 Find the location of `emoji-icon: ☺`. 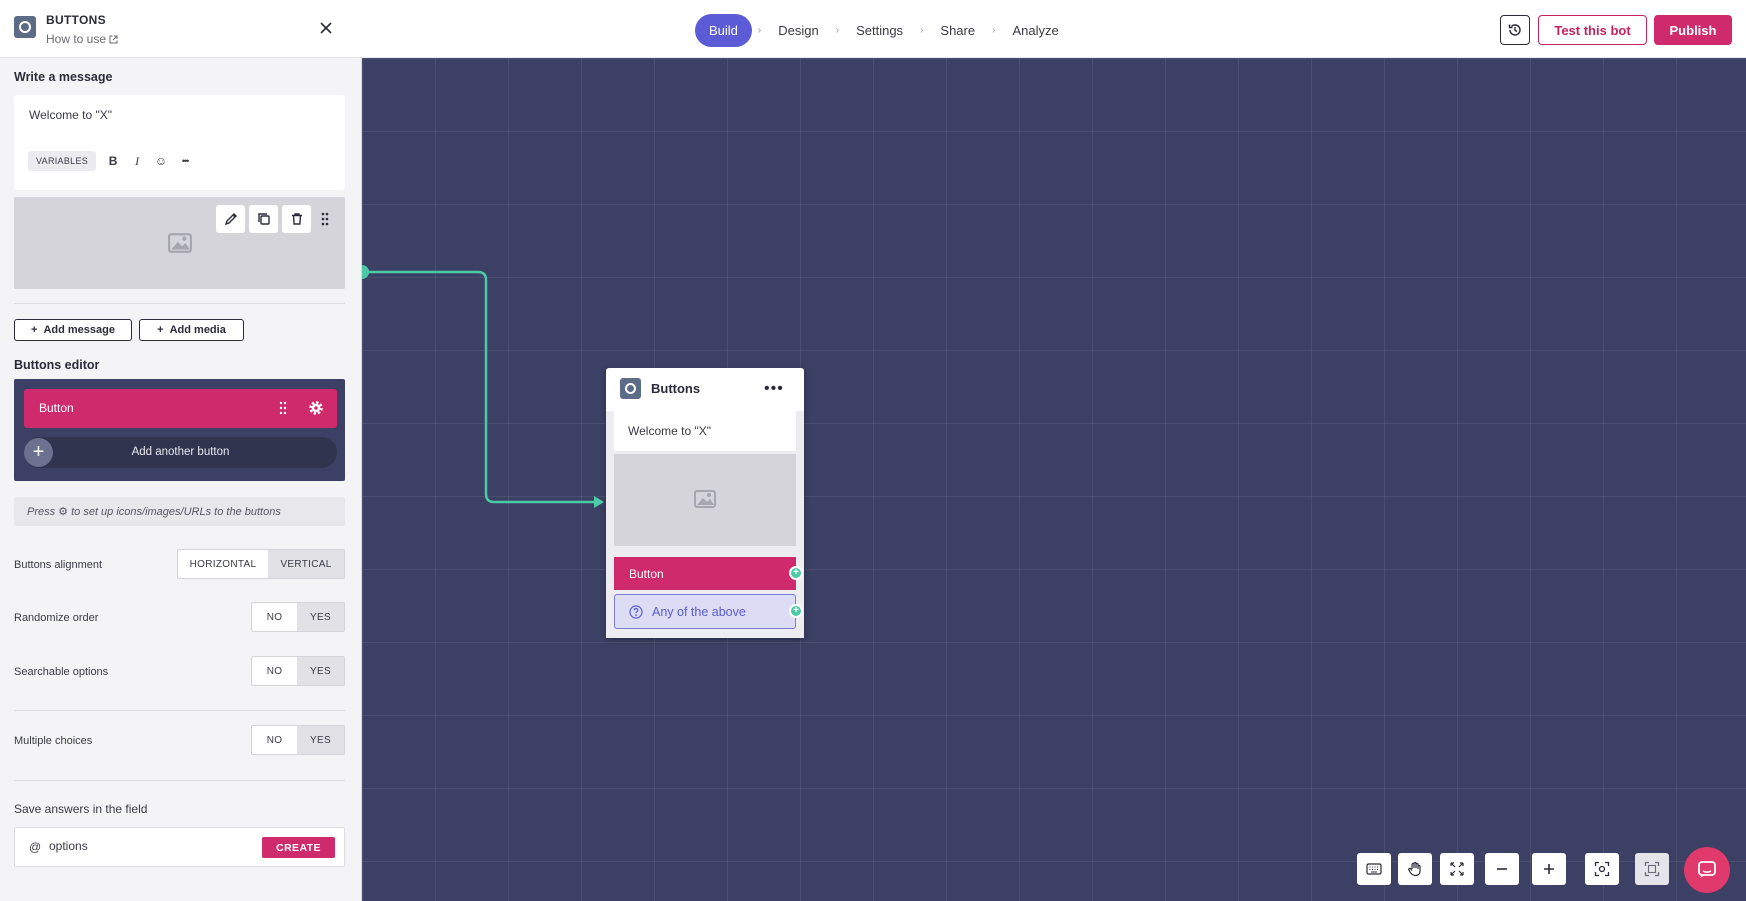

emoji-icon: ☺ is located at coordinates (161, 161).